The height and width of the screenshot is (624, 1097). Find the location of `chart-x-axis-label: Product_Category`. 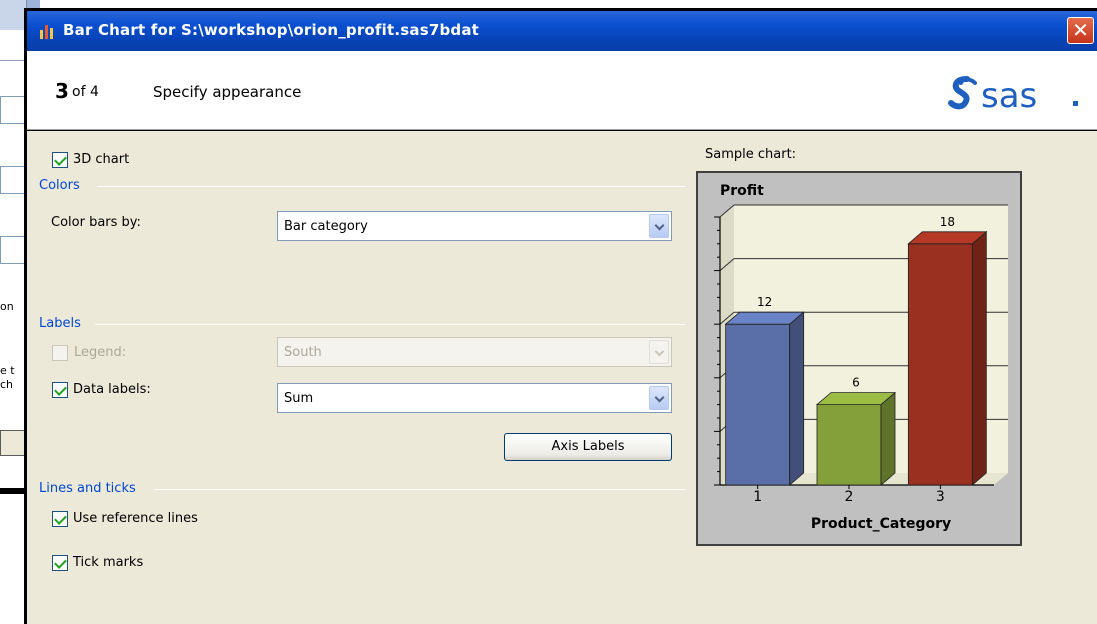

chart-x-axis-label: Product_Category is located at coordinates (881, 524).